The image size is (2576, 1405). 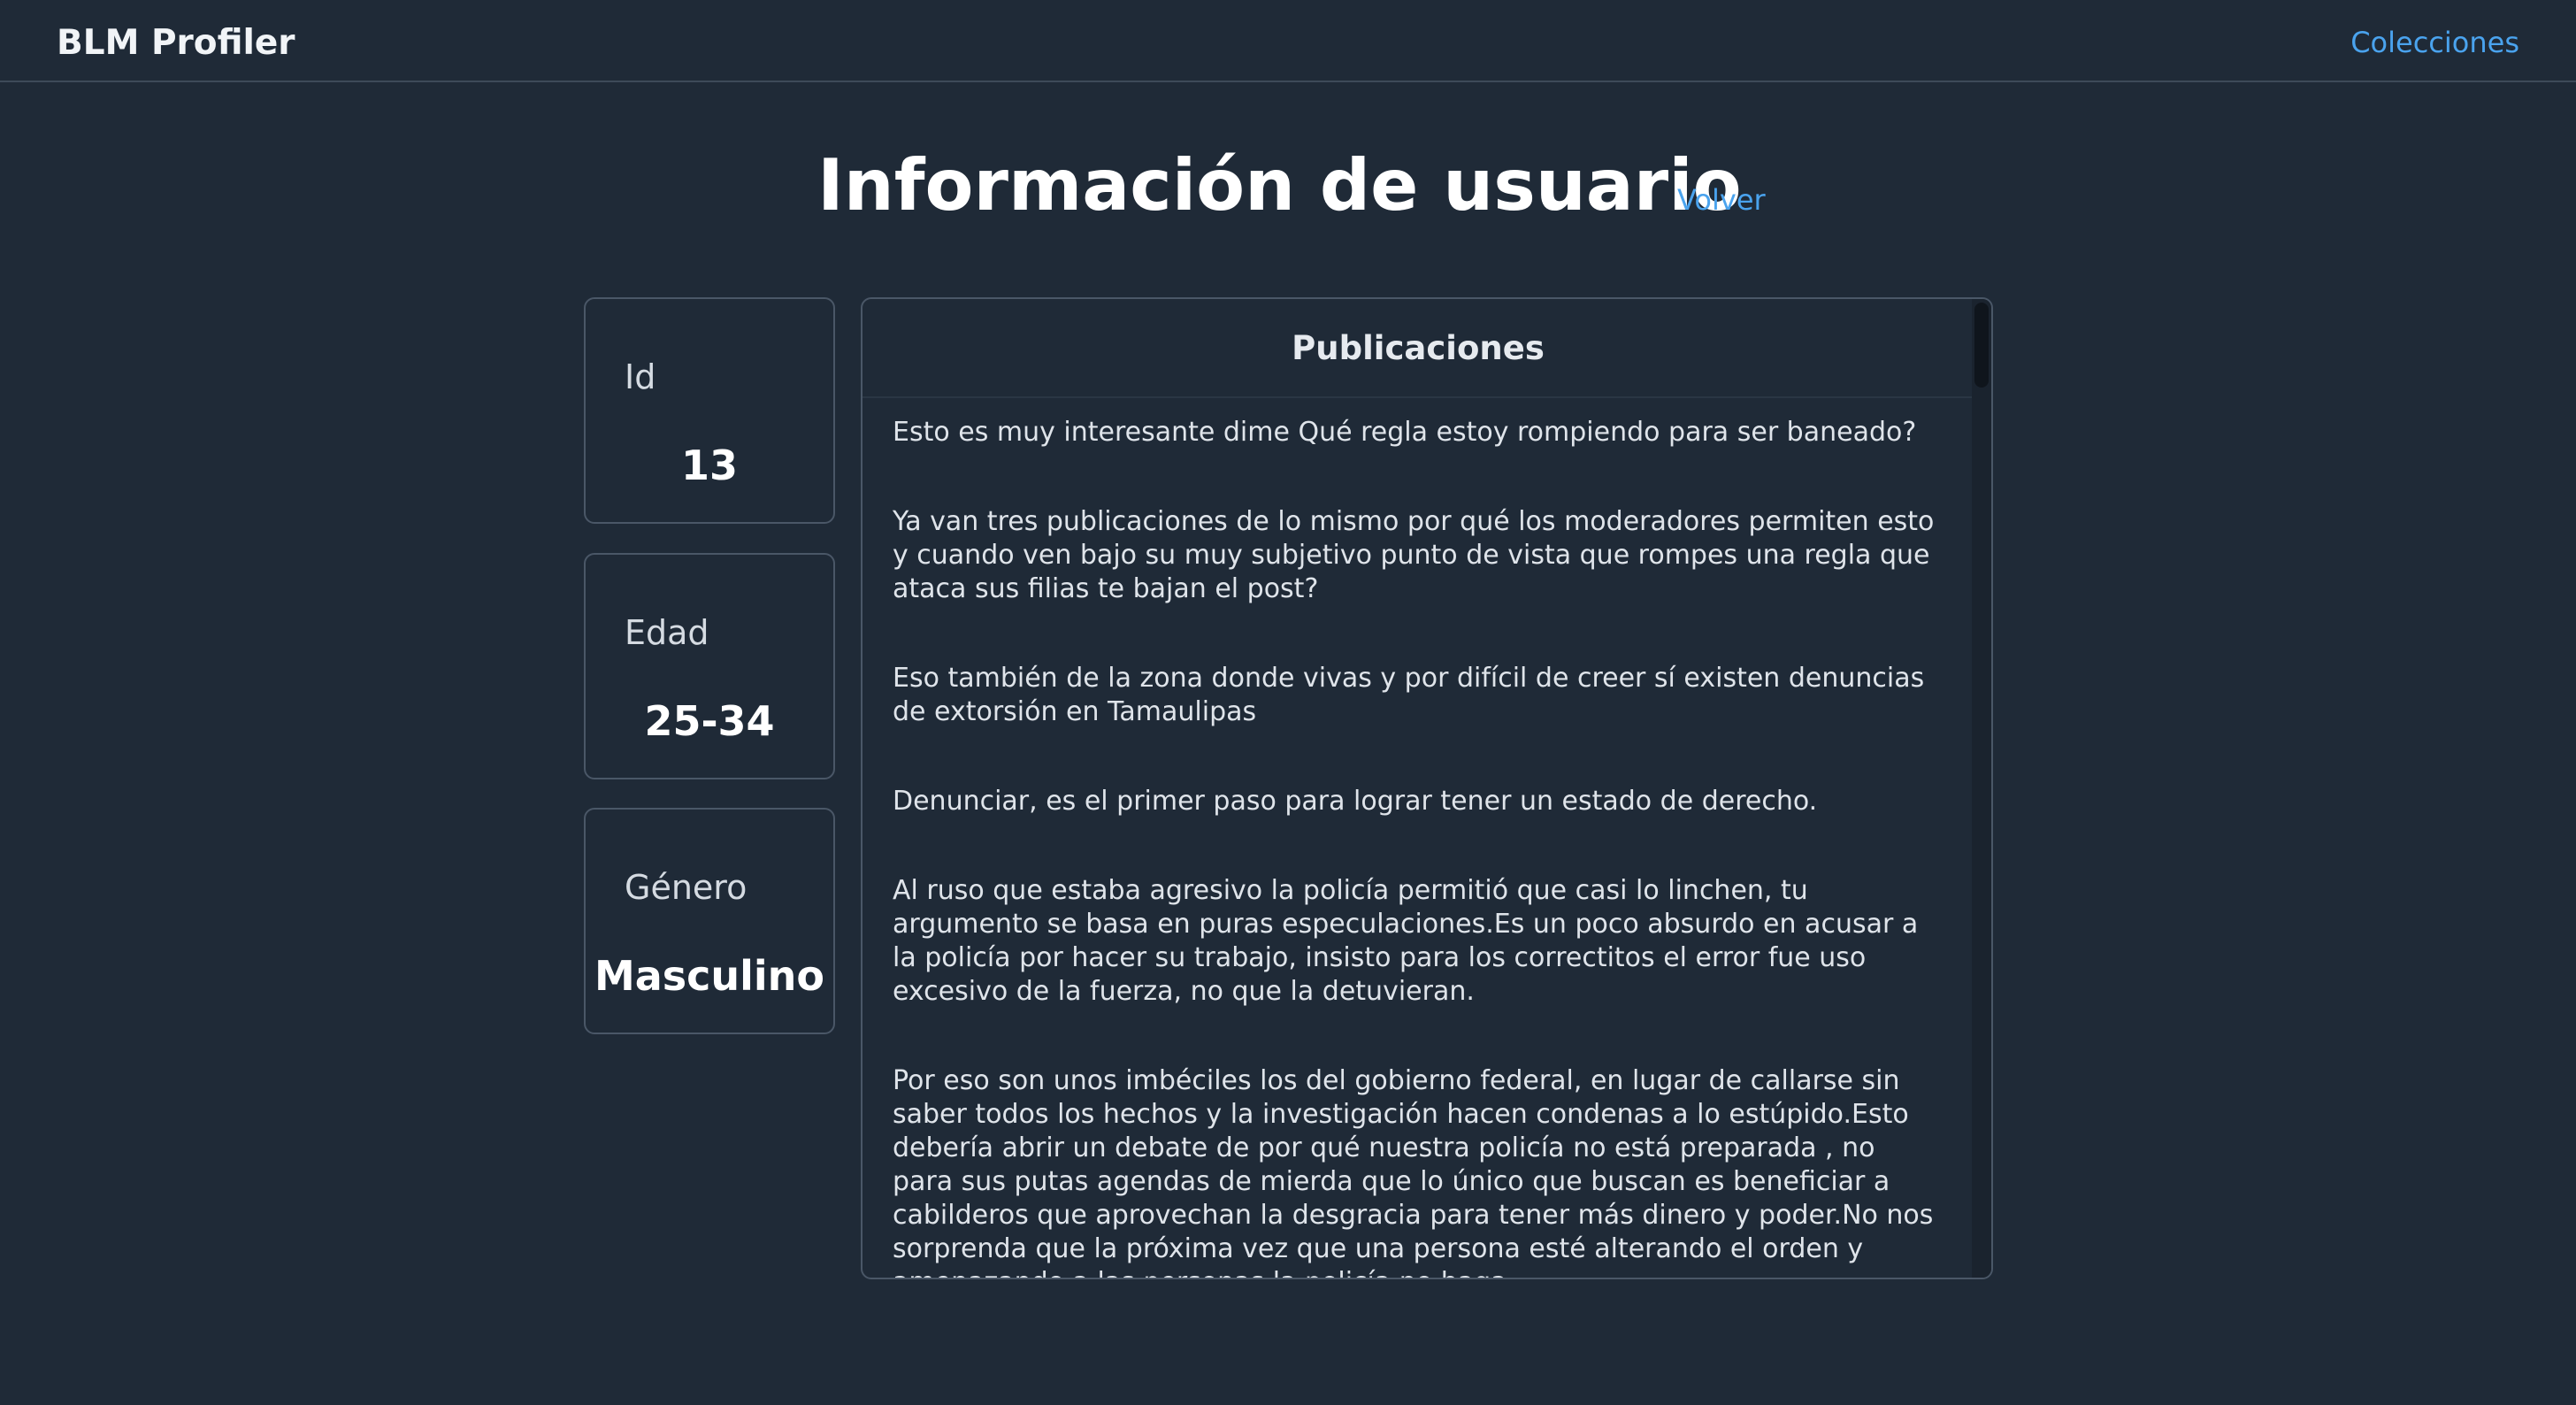 What do you see at coordinates (667, 632) in the screenshot?
I see `user-age-label: Edad` at bounding box center [667, 632].